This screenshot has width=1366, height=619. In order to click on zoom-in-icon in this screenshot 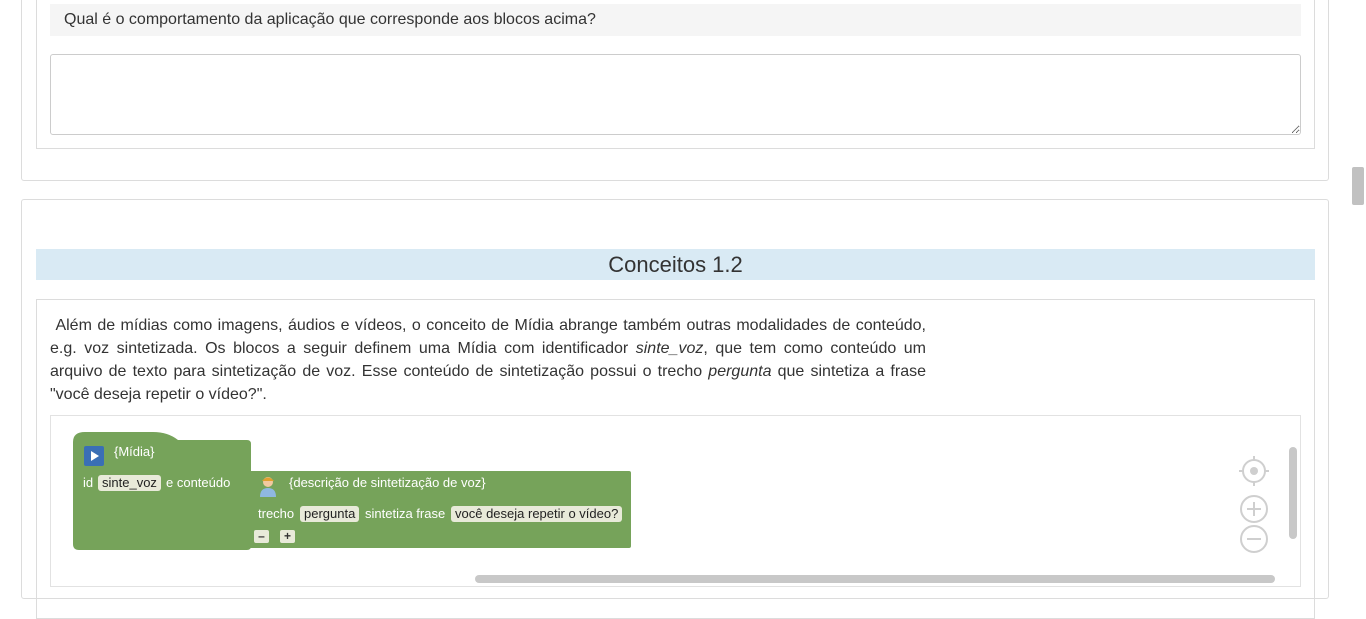, I will do `click(1254, 509)`.